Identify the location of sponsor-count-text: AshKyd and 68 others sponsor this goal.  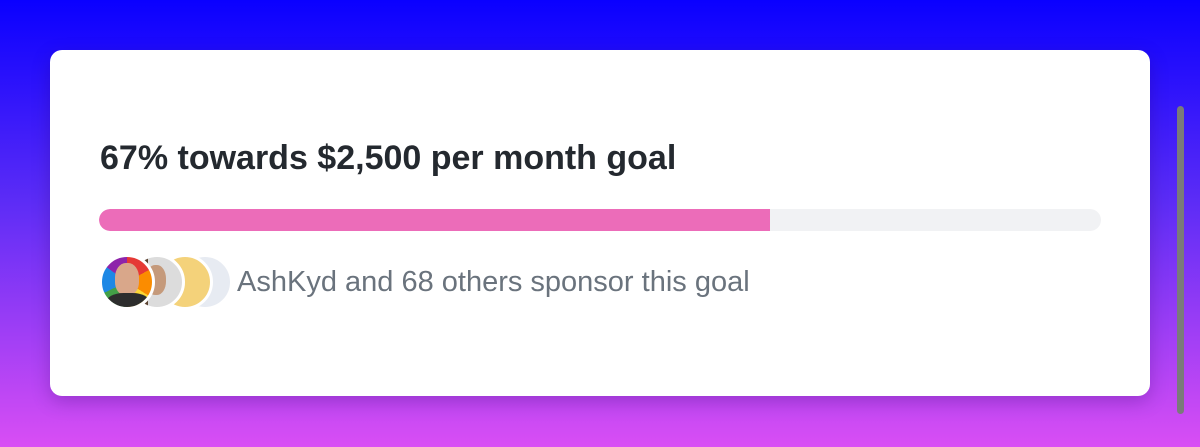
(493, 281).